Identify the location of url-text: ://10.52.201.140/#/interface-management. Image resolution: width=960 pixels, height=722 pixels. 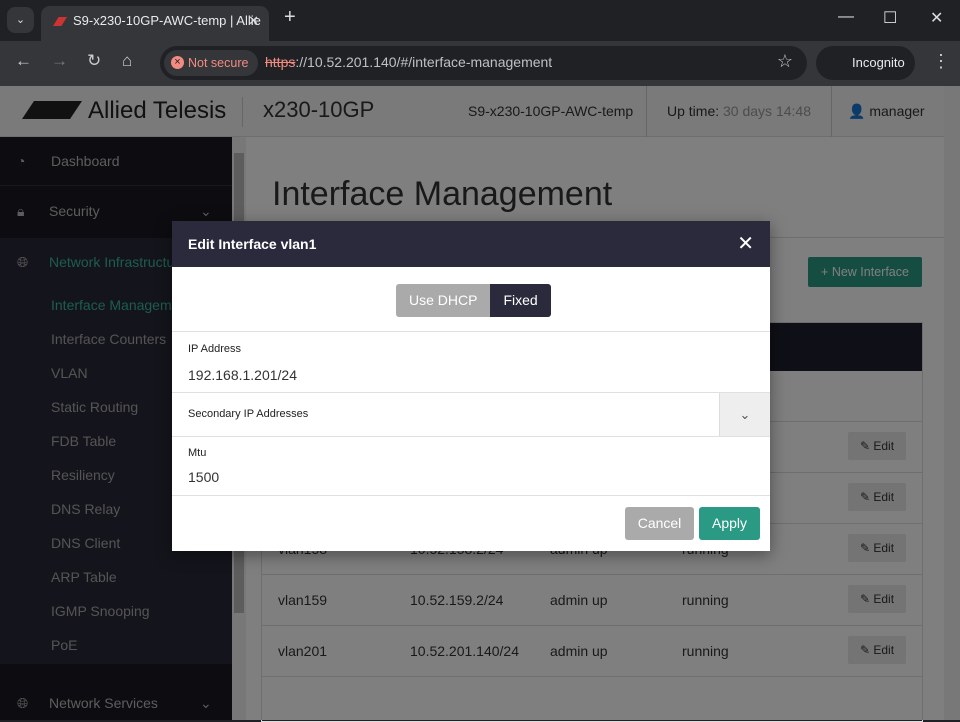
(424, 62).